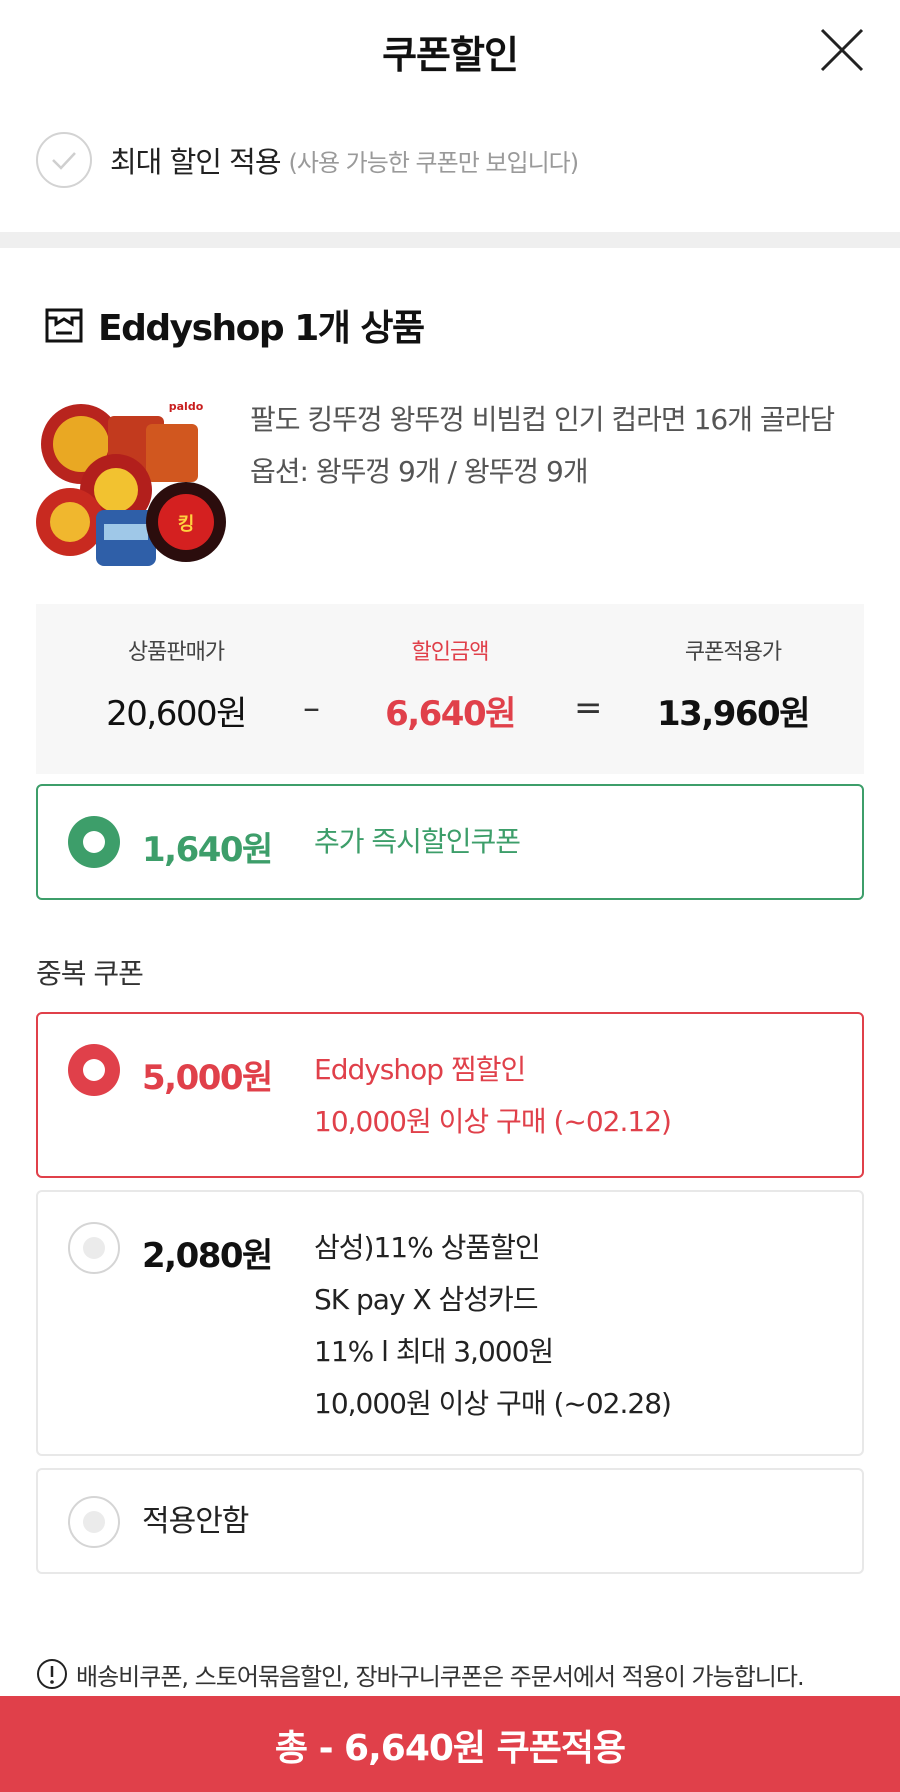 The image size is (900, 1792). Describe the element at coordinates (195, 1521) in the screenshot. I see `no-coupon-label: 적용안함` at that location.